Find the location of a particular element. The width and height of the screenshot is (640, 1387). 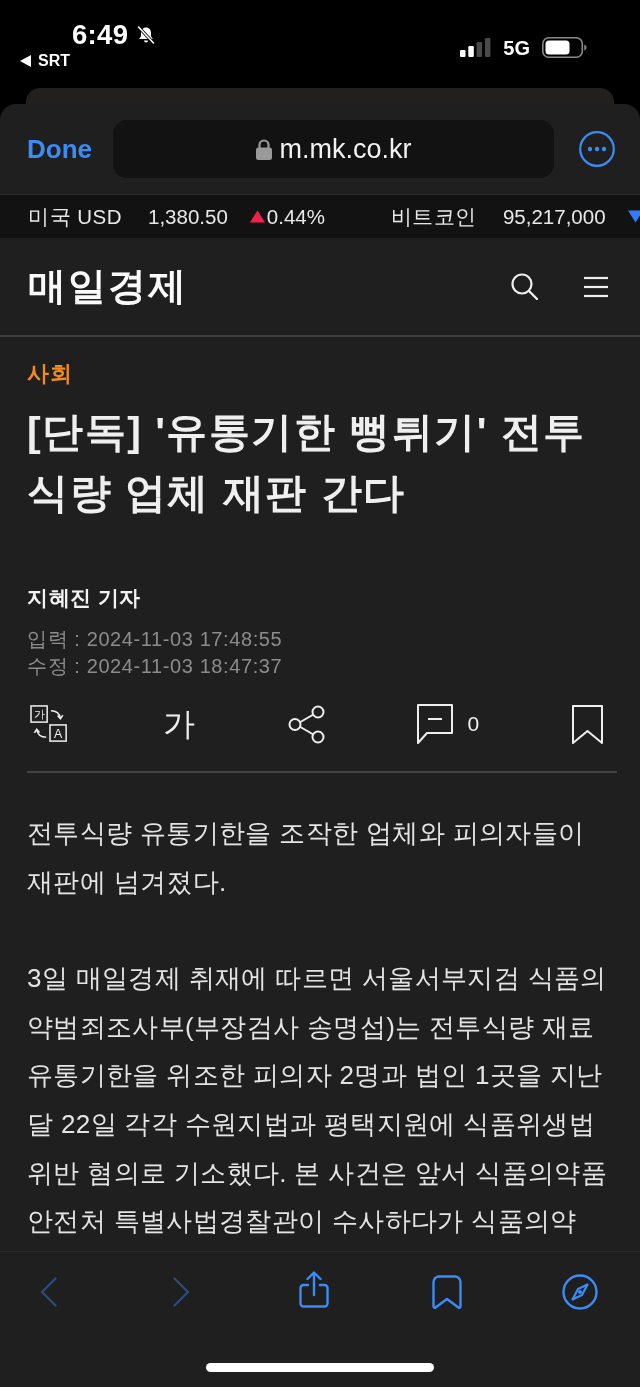

share-icon is located at coordinates (306, 724).